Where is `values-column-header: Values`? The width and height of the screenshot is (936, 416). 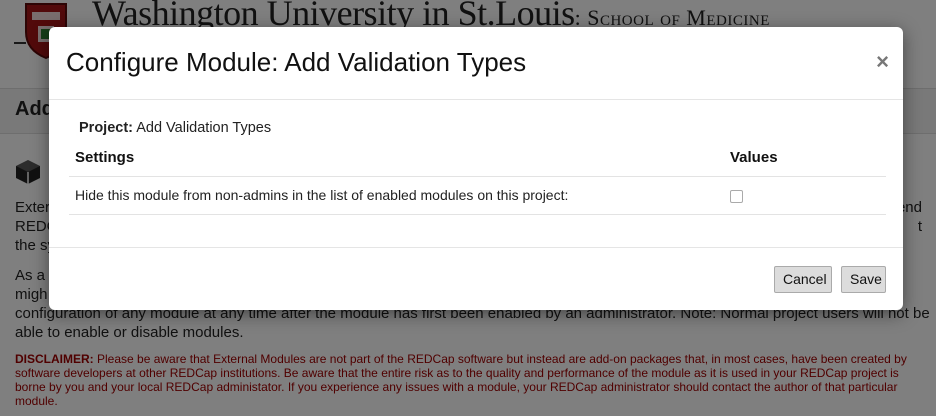
values-column-header: Values is located at coordinates (805, 158).